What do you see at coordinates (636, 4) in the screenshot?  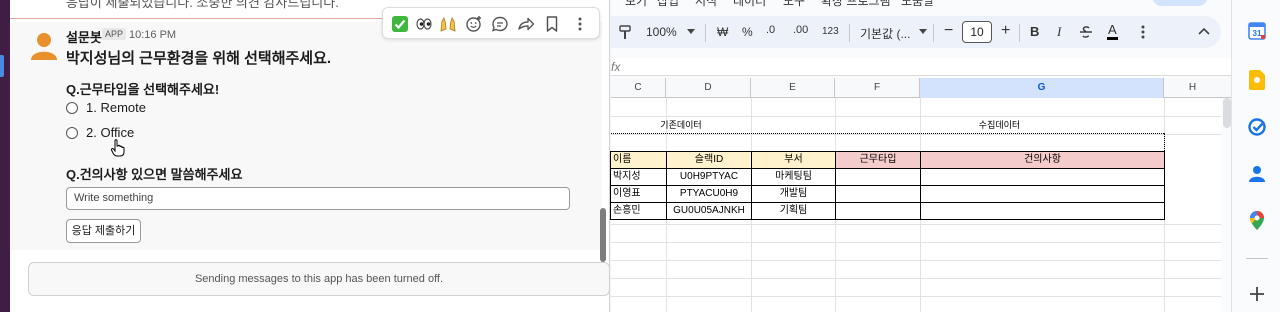 I see `menu-view: 보기` at bounding box center [636, 4].